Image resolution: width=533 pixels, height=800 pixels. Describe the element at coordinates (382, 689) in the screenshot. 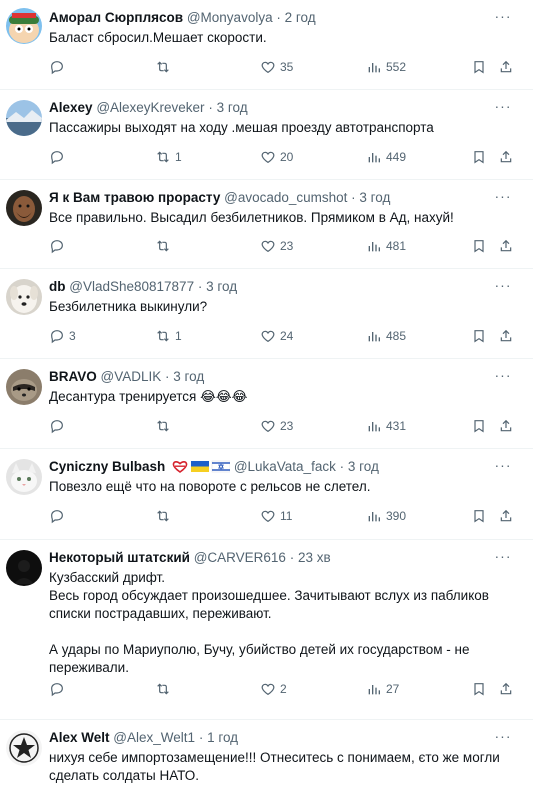

I see `views-button: 27` at that location.